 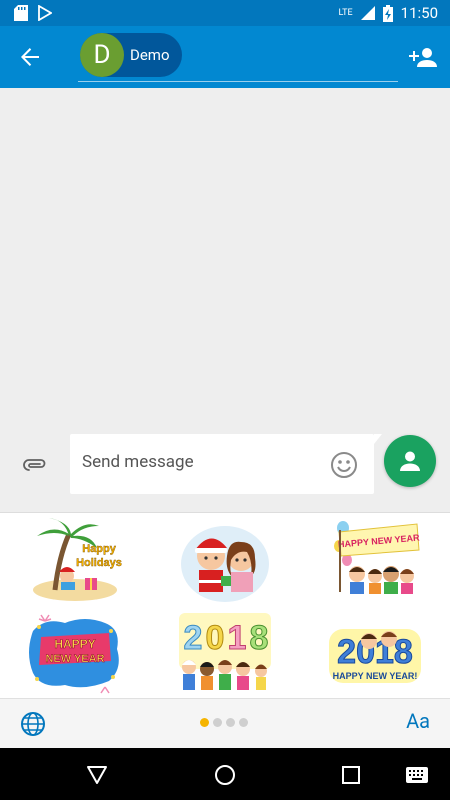 I want to click on sticker-text-happy-2: HAPPY, so click(x=74, y=644).